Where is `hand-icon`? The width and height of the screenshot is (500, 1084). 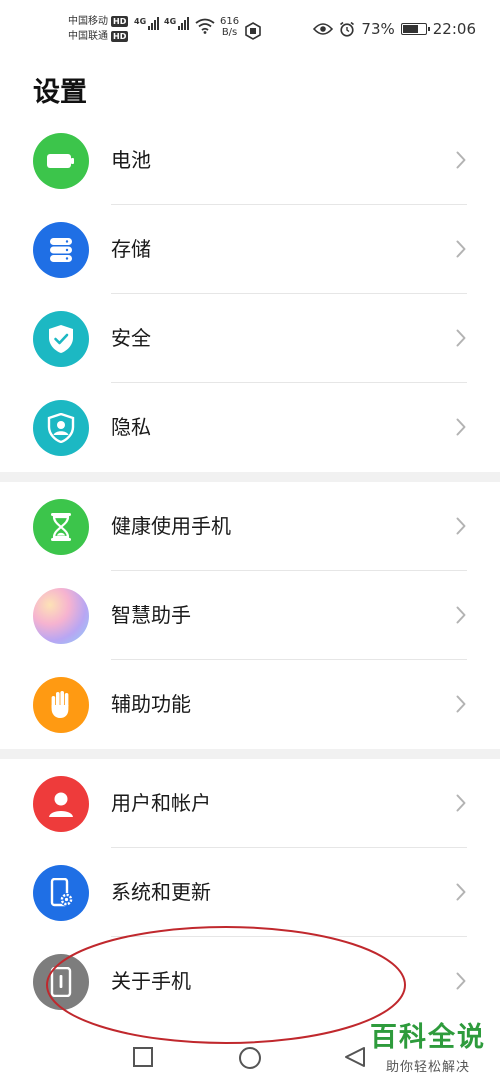 hand-icon is located at coordinates (61, 705).